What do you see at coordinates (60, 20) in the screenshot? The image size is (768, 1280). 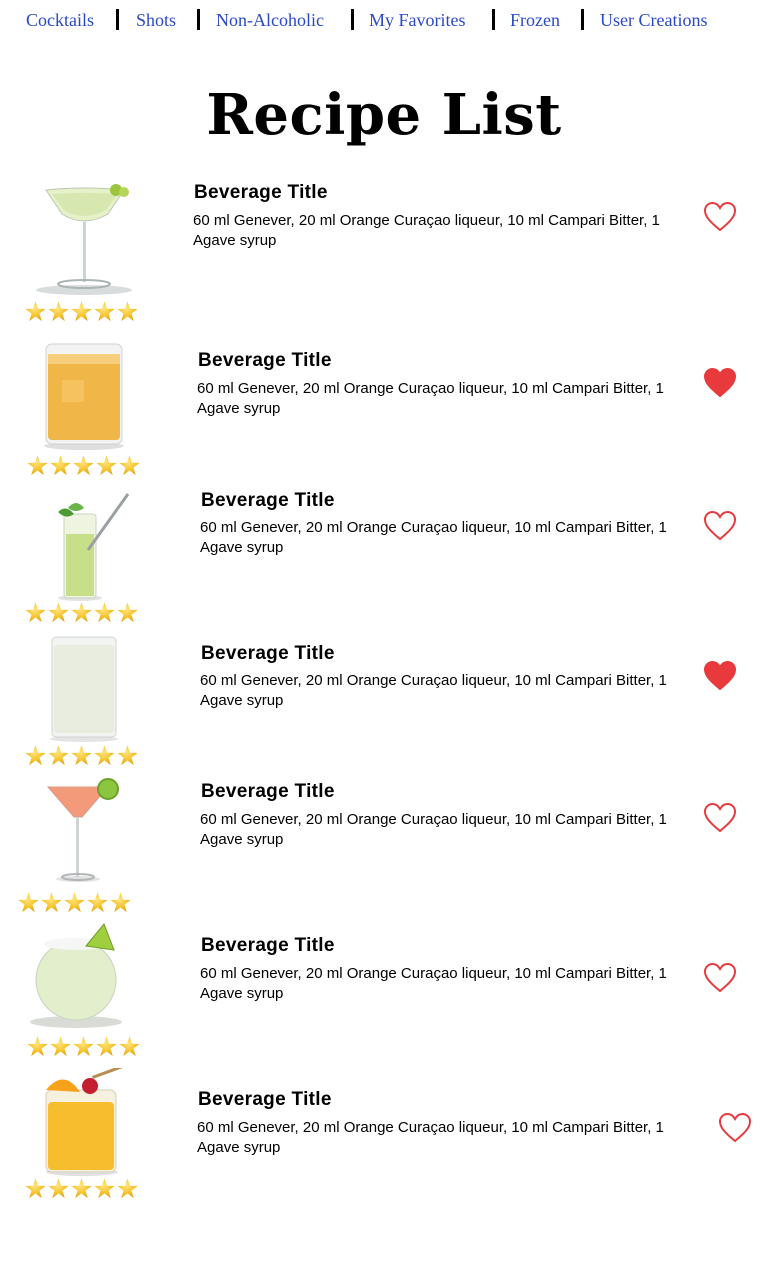 I see `nav-link-cocktails: Cocktails` at bounding box center [60, 20].